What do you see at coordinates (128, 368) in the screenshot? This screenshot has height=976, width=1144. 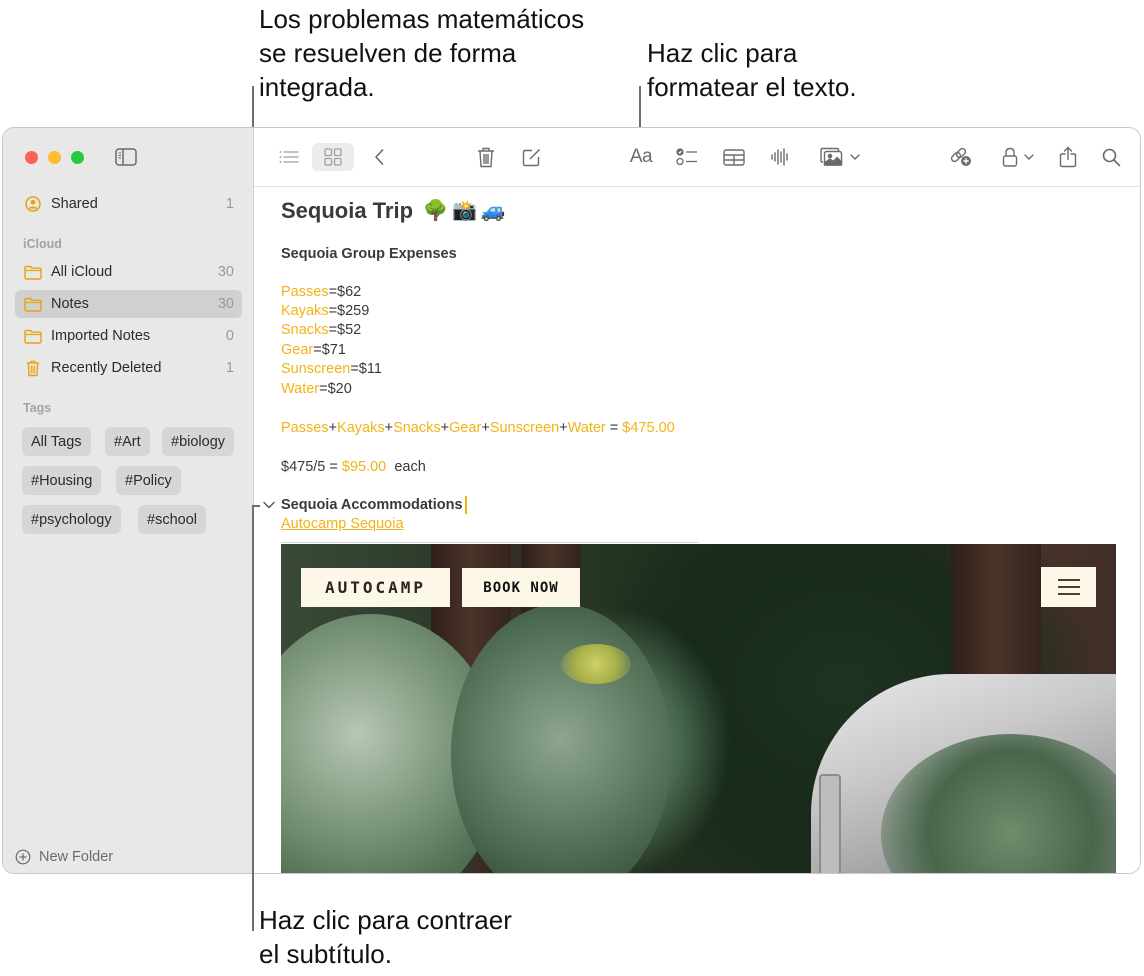 I see `sidebar-item-recently-deleted: Recently Deleted 1` at bounding box center [128, 368].